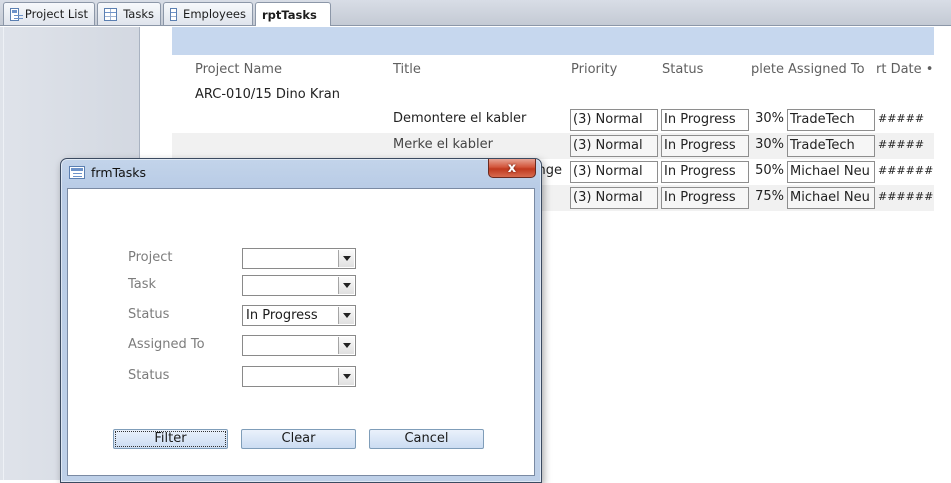 This screenshot has height=483, width=951. I want to click on status-label: Status, so click(149, 314).